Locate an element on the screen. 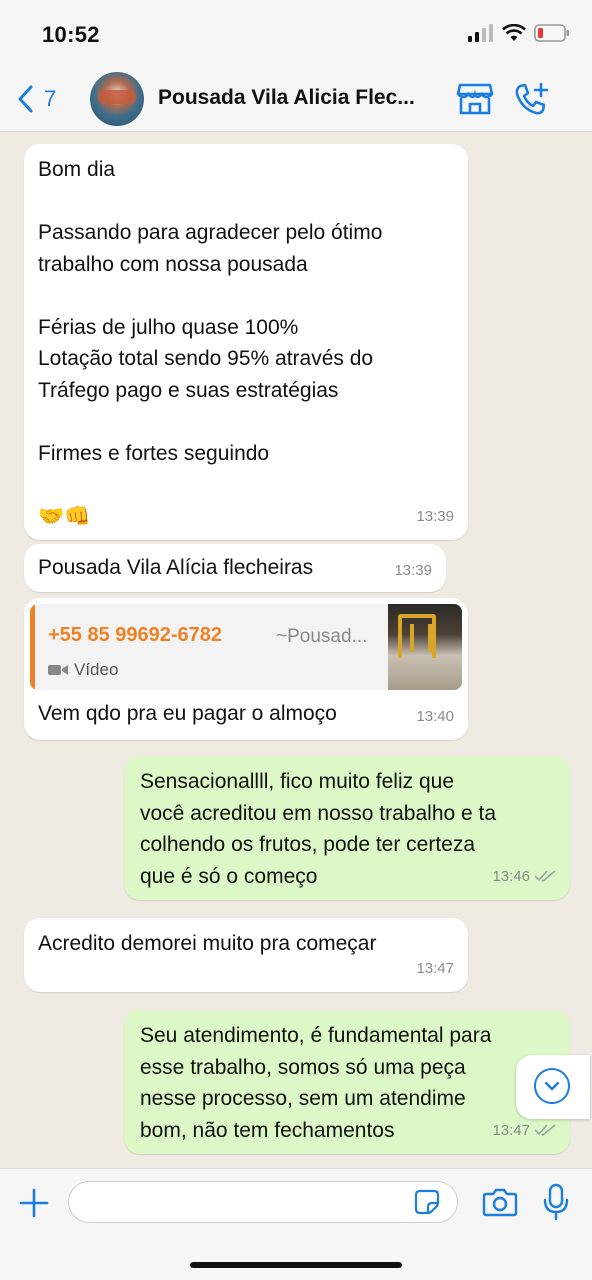  add-call-icon is located at coordinates (532, 99).